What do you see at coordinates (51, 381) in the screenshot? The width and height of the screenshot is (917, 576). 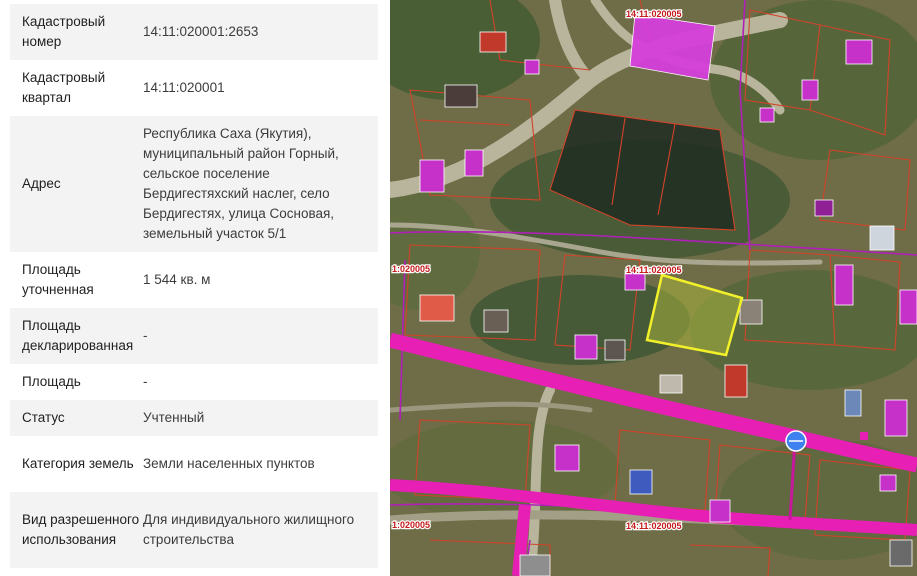 I see `row-label: Площадь` at bounding box center [51, 381].